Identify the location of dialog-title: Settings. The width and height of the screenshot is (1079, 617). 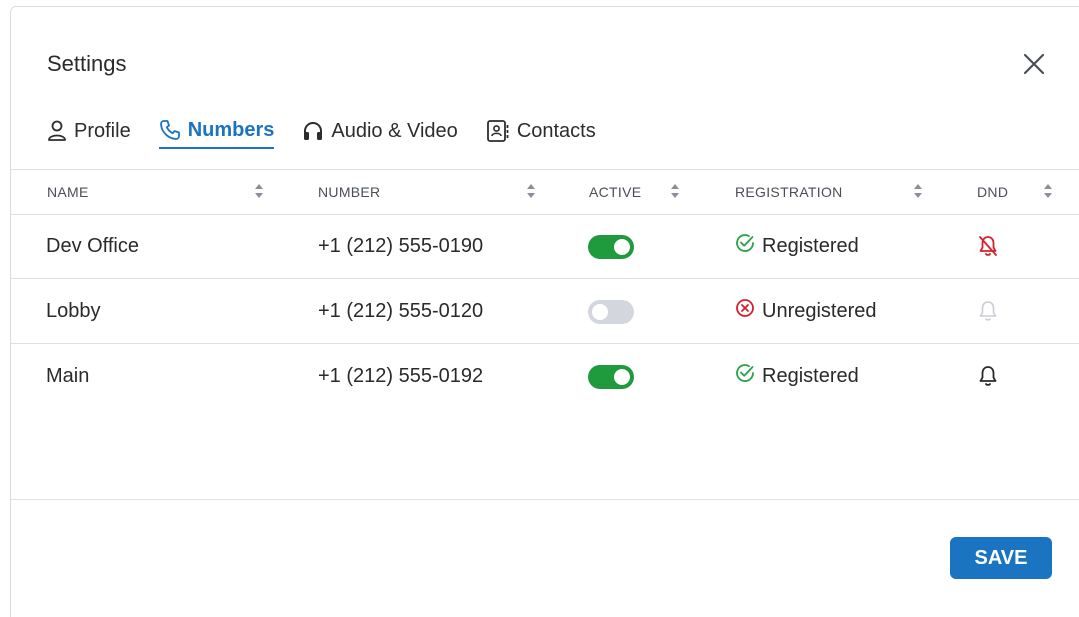
(87, 63).